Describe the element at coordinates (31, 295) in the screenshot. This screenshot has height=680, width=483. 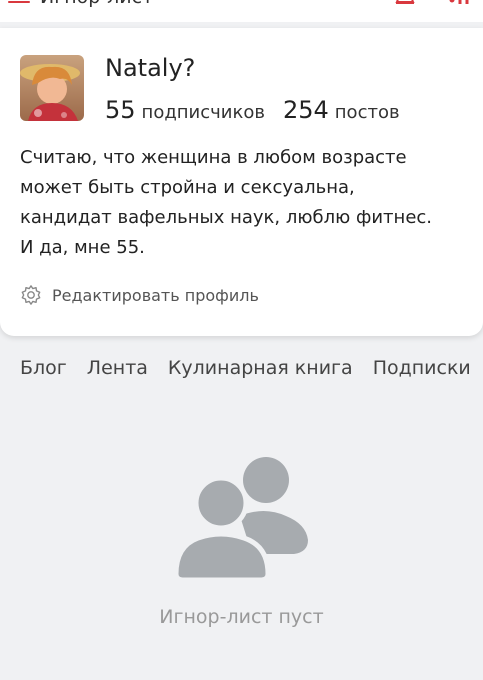
I see `gear-icon` at that location.